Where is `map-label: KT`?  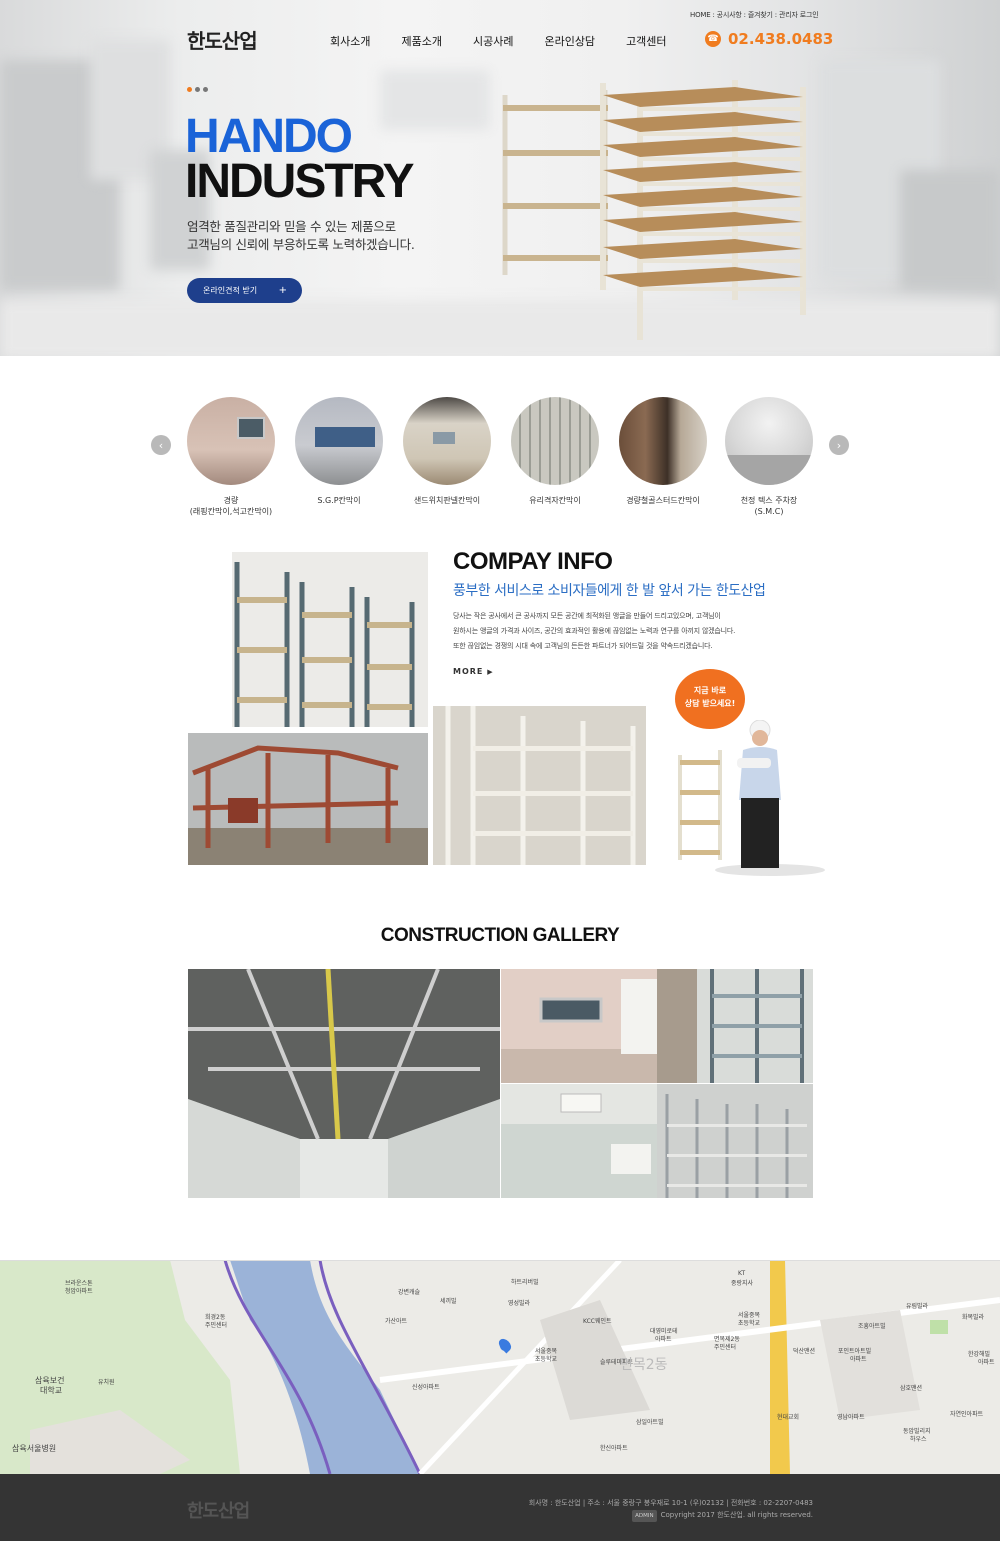 map-label: KT is located at coordinates (742, 1273).